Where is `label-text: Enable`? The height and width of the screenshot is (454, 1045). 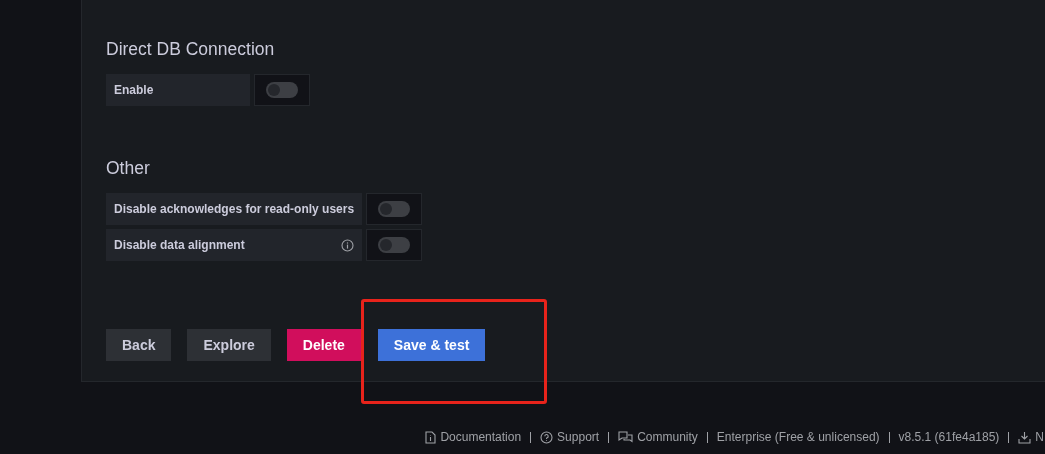
label-text: Enable is located at coordinates (134, 90).